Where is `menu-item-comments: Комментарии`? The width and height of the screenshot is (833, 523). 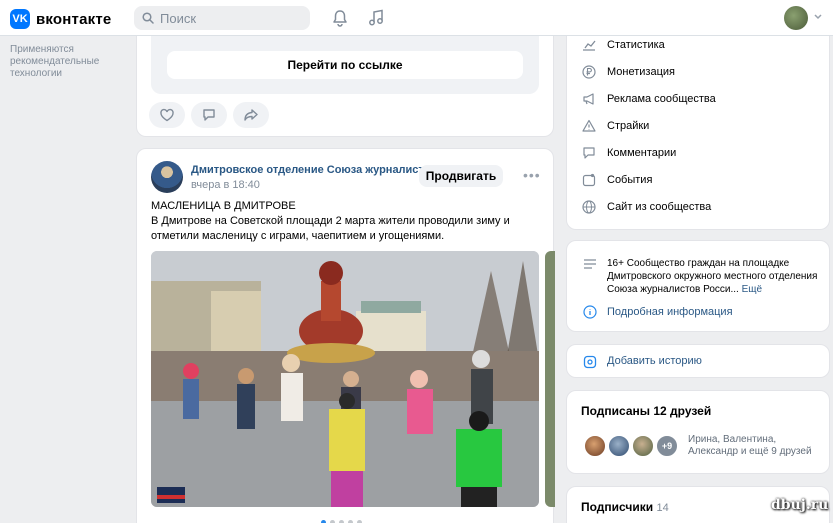
menu-item-comments: Комментарии is located at coordinates (628, 153).